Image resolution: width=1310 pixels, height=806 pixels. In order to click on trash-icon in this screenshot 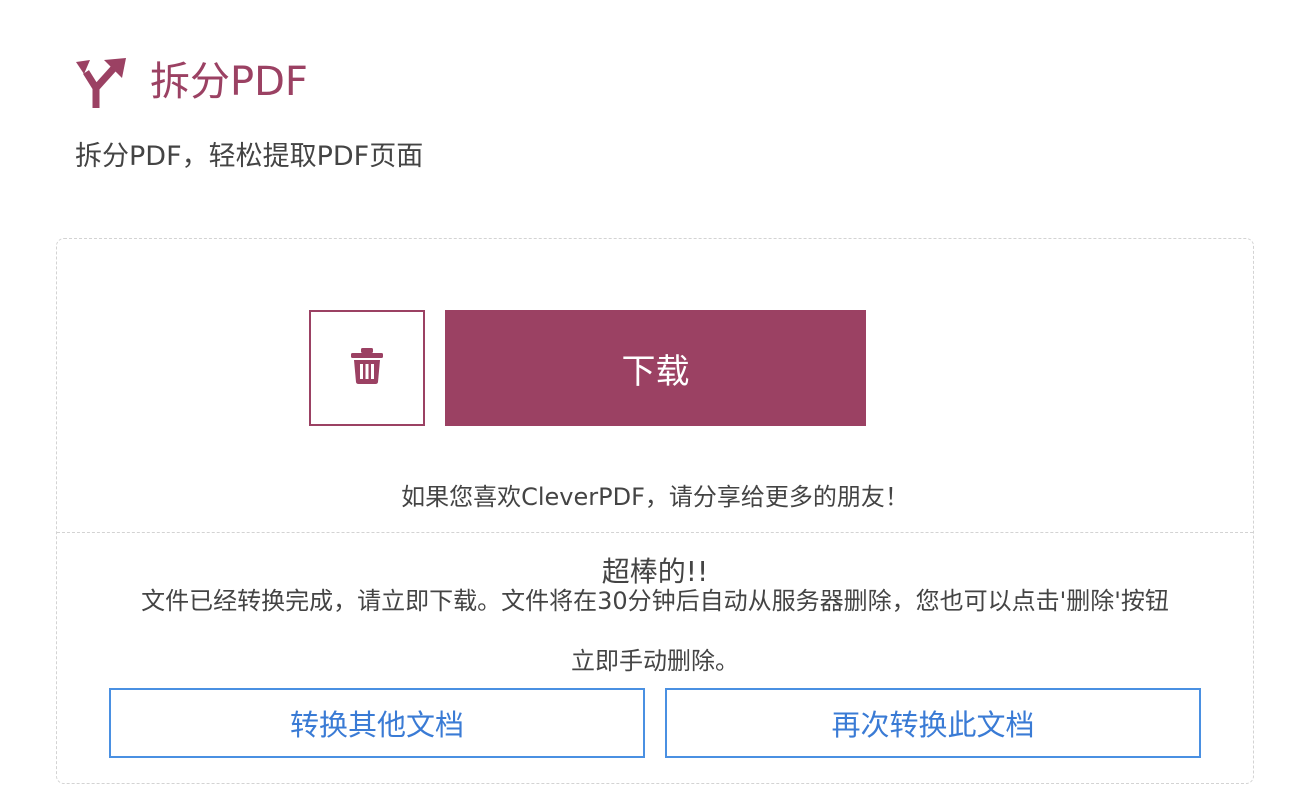, I will do `click(367, 368)`.